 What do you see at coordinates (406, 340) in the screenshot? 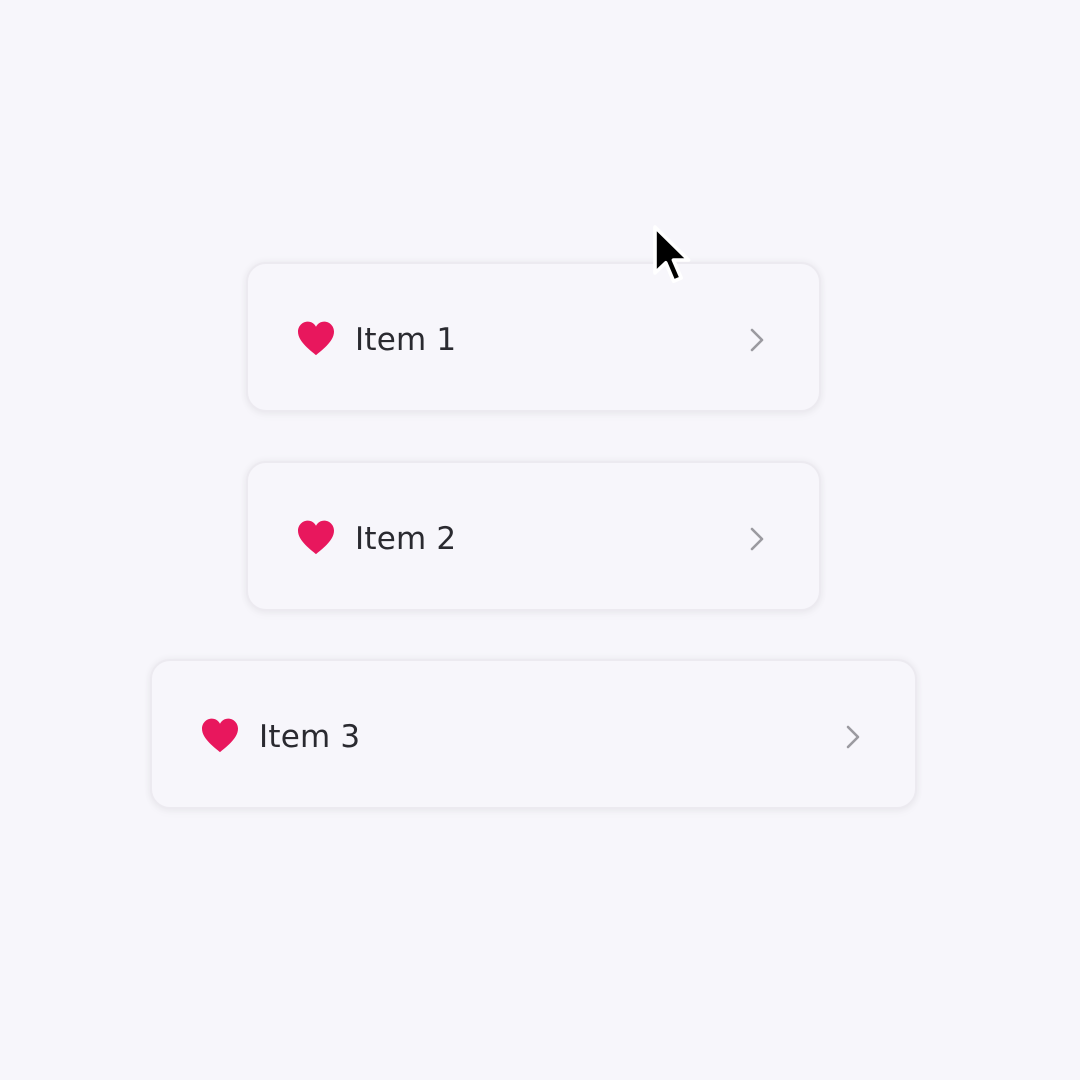
I see `item-label: Item 1` at bounding box center [406, 340].